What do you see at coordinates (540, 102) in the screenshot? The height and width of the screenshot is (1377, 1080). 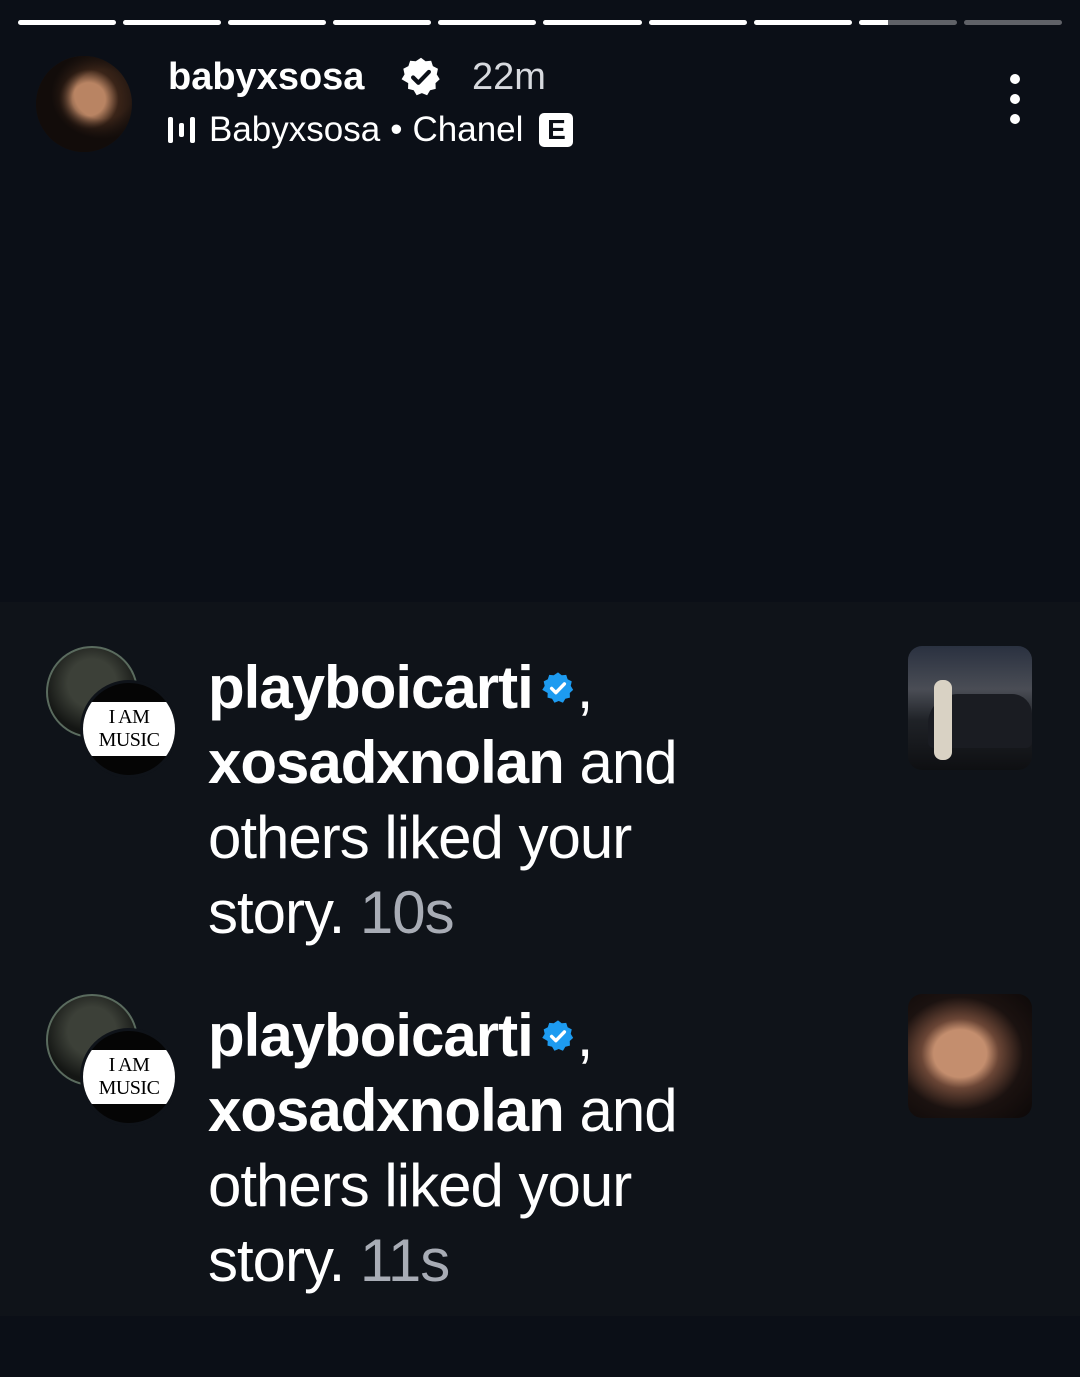 I see `story-header: babyxsosa 22m Babyxsosa • Chanel E` at bounding box center [540, 102].